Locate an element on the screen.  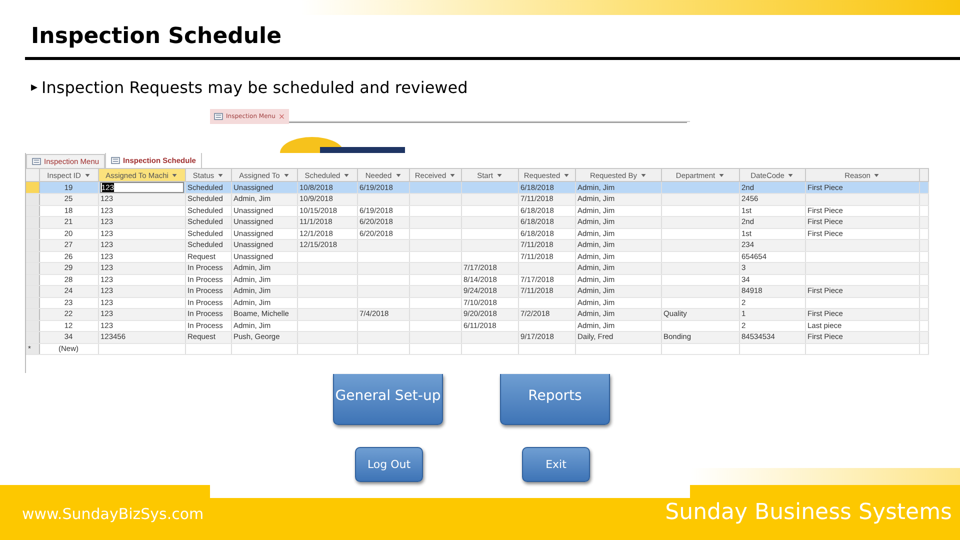
menu-button: Log Out is located at coordinates (389, 464).